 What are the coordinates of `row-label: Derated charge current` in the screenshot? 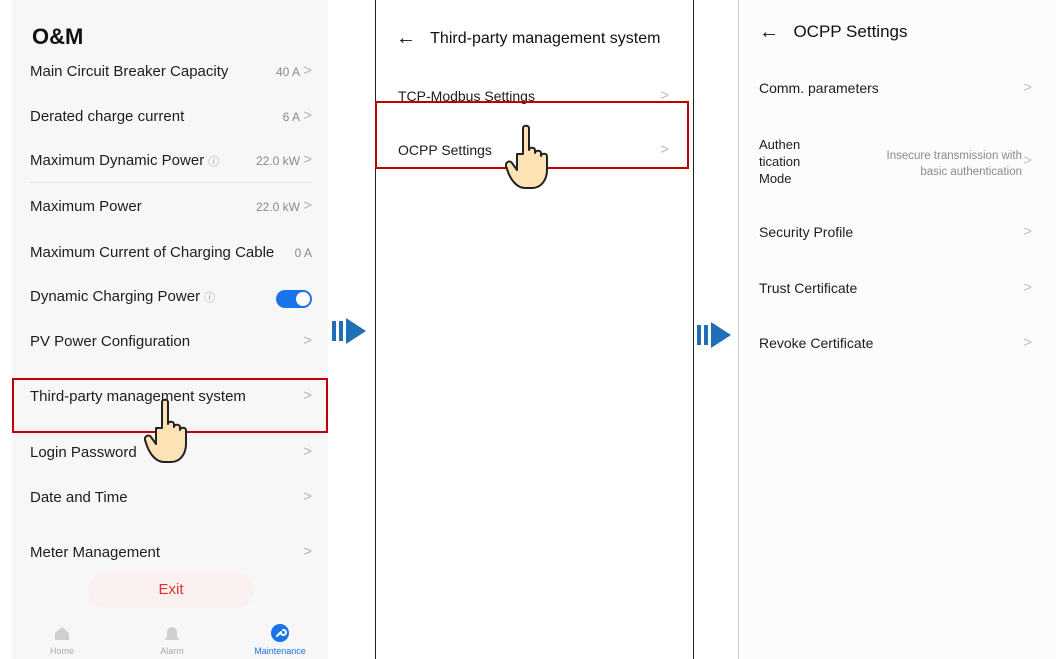 It's located at (107, 116).